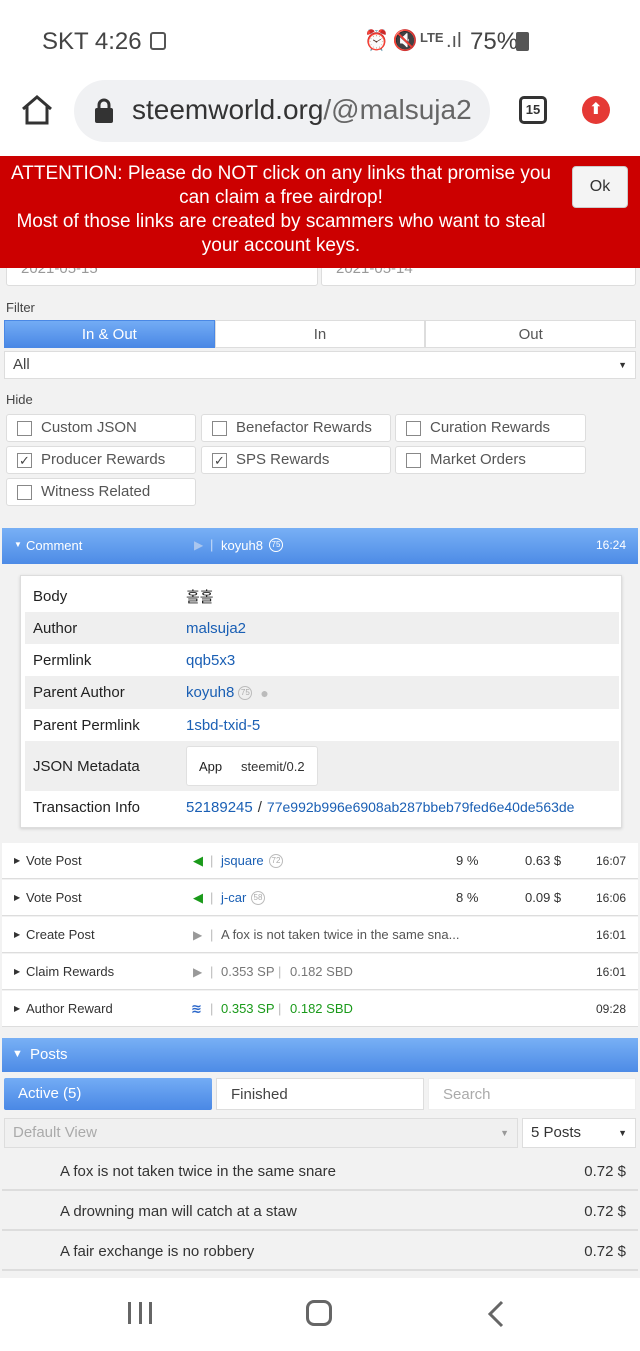 This screenshot has width=640, height=1351. I want to click on author-link: malsuja2, so click(211, 628).